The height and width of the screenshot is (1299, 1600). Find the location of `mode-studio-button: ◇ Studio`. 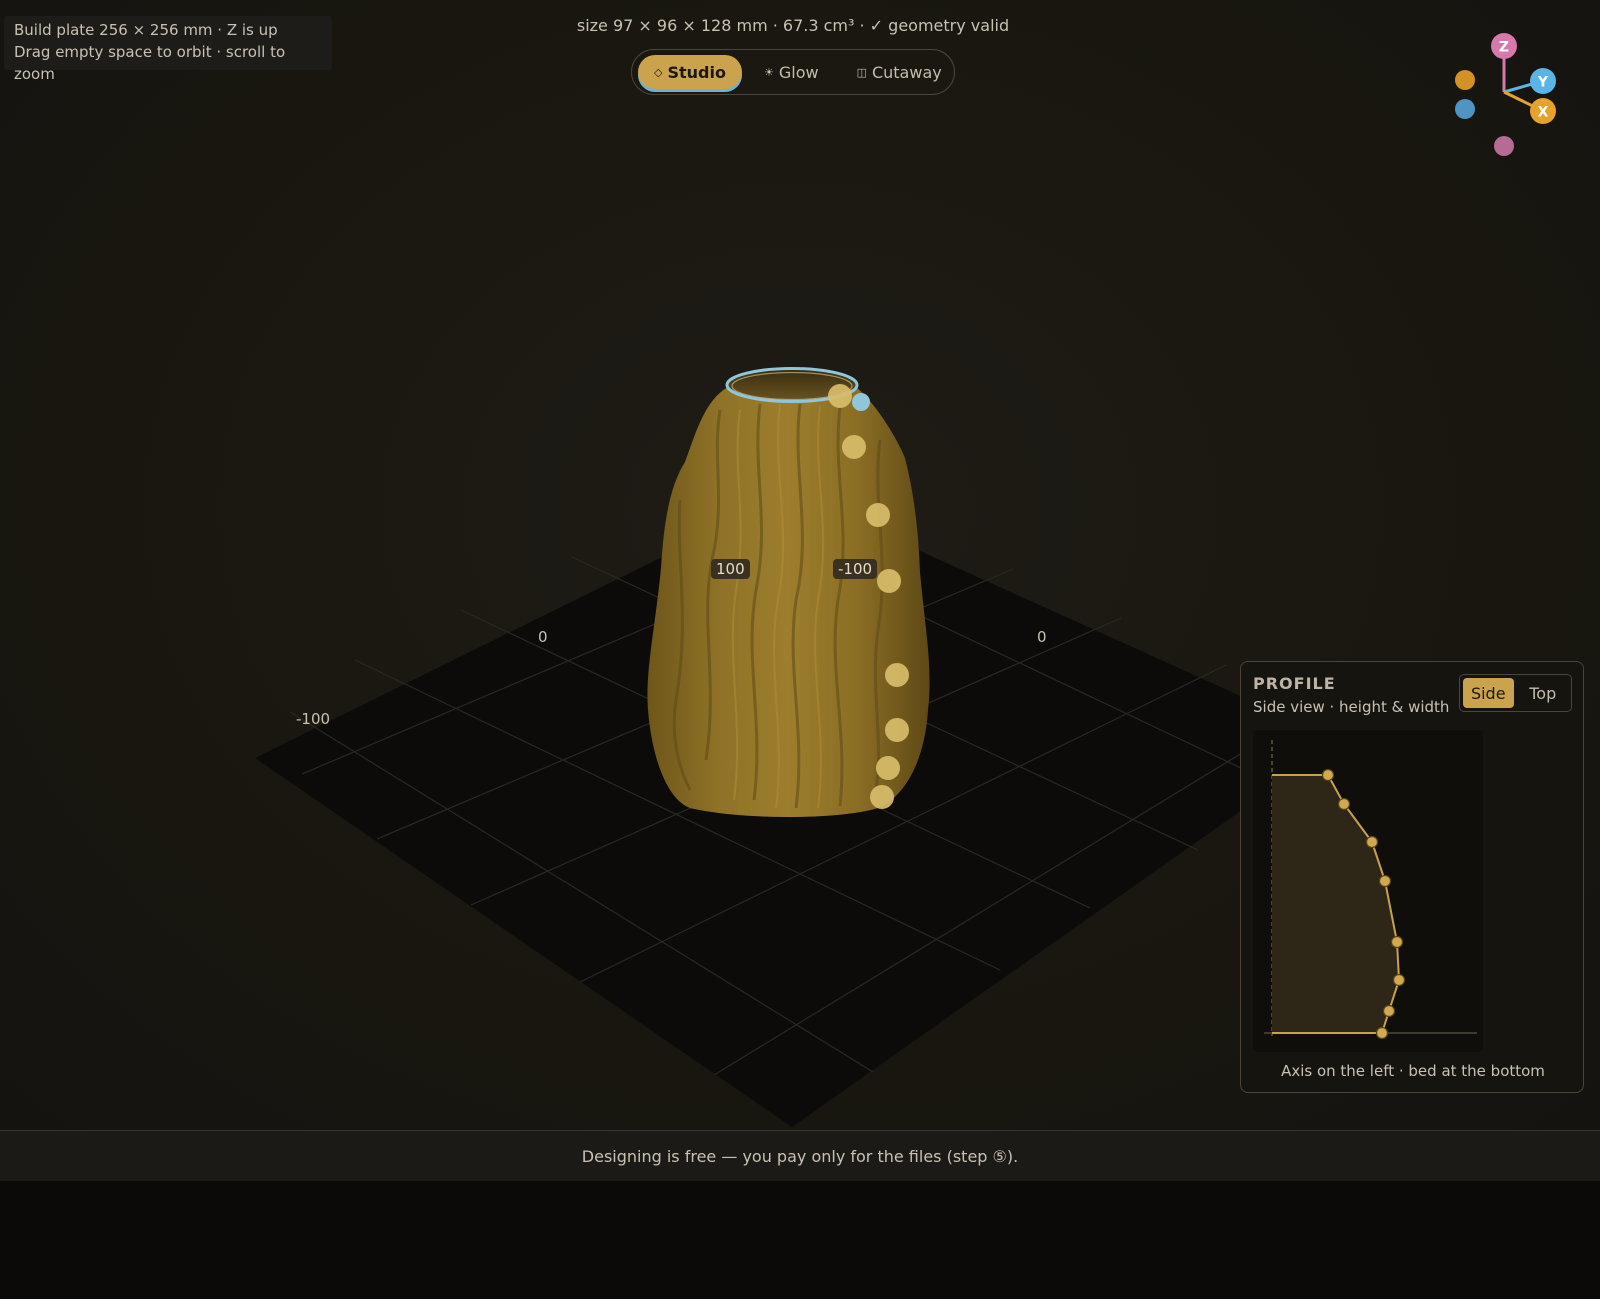

mode-studio-button: ◇ Studio is located at coordinates (690, 72).